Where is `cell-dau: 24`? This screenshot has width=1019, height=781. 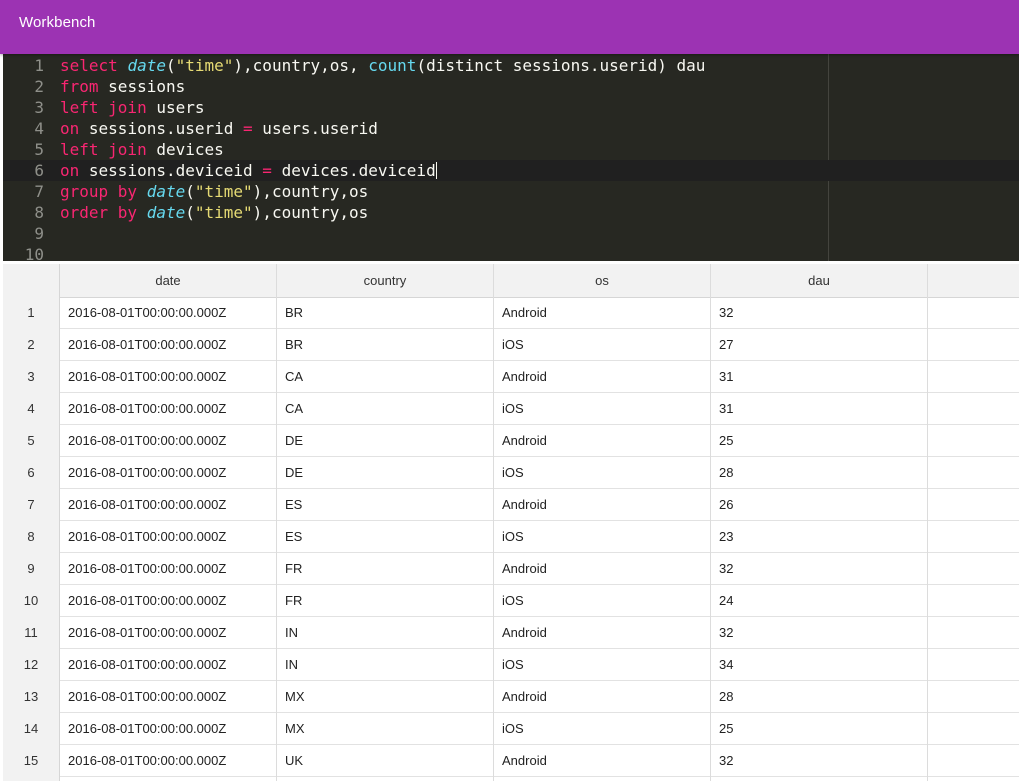
cell-dau: 24 is located at coordinates (819, 601).